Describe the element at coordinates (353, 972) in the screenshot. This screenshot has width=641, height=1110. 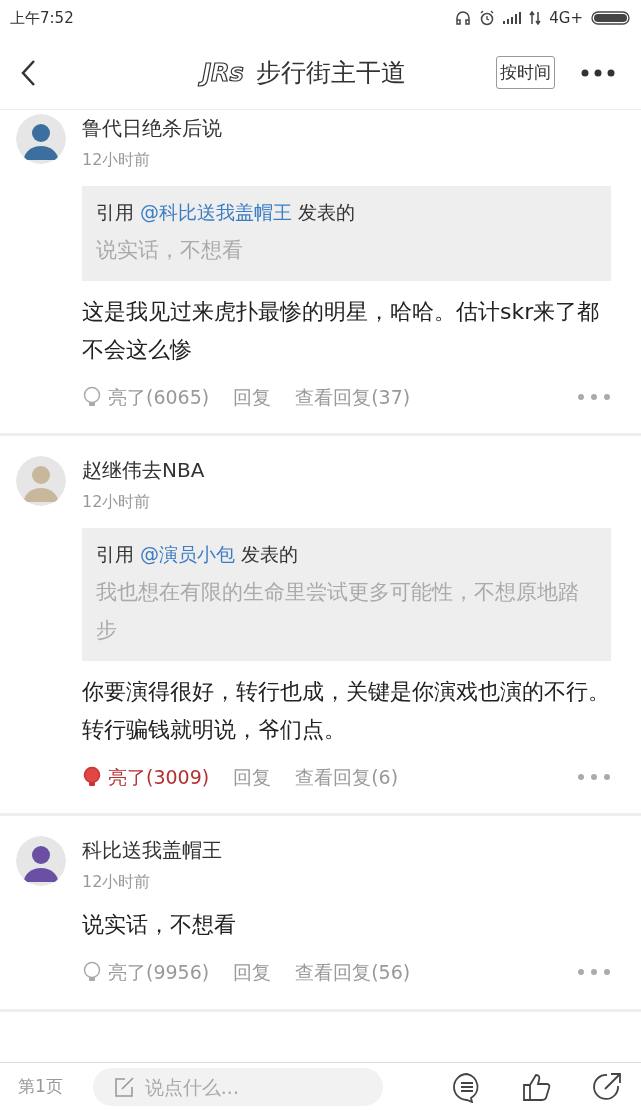
I see `view-replies-button: 查看回复(56)` at that location.